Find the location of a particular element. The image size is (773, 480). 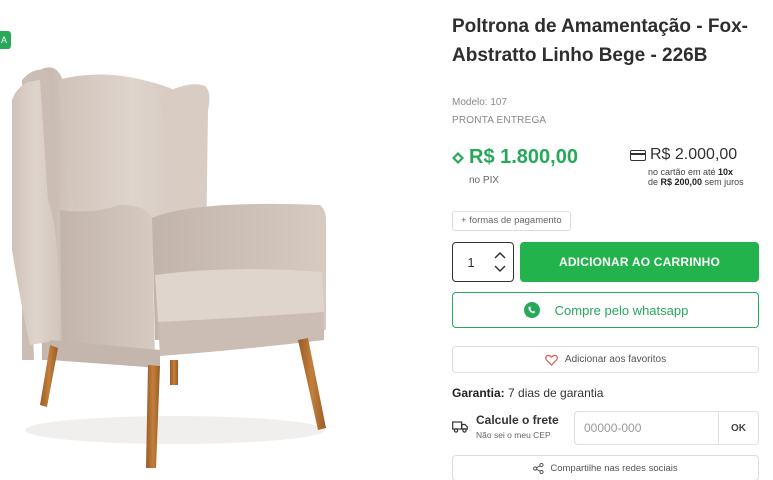

card-price: R$ 2.000,00 is located at coordinates (683, 155).